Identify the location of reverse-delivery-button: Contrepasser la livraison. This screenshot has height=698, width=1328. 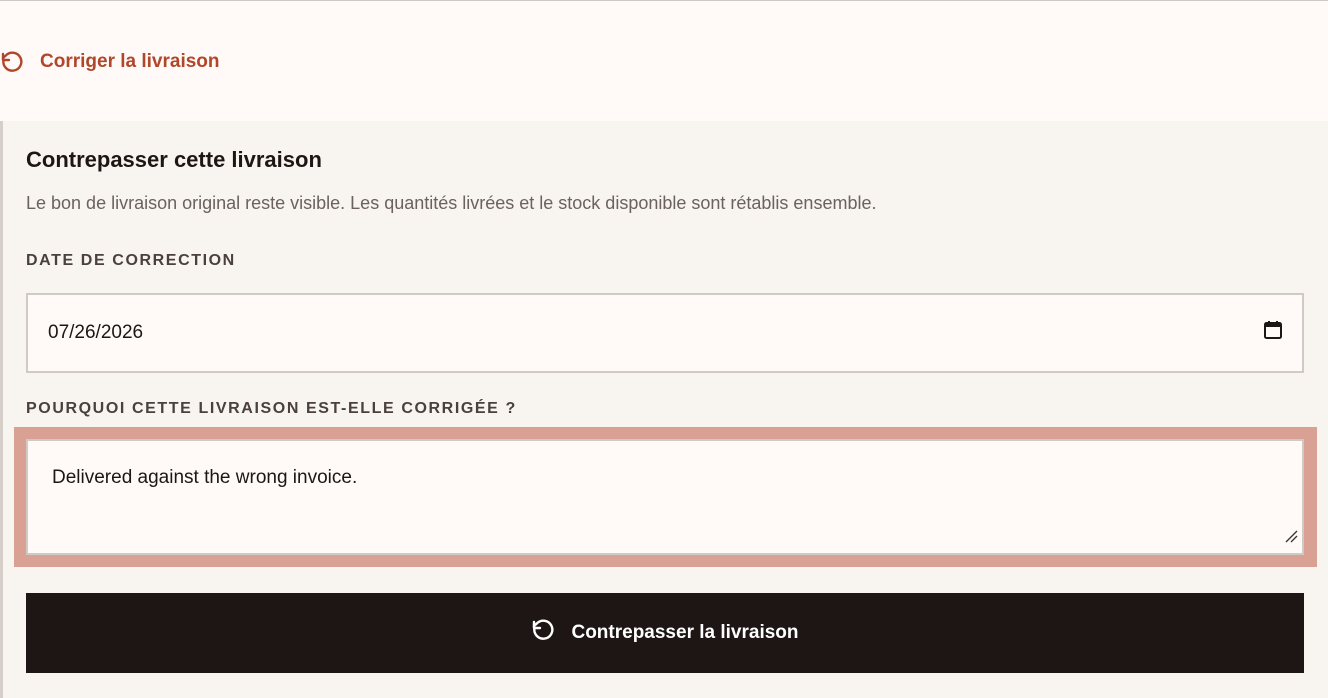
(665, 633).